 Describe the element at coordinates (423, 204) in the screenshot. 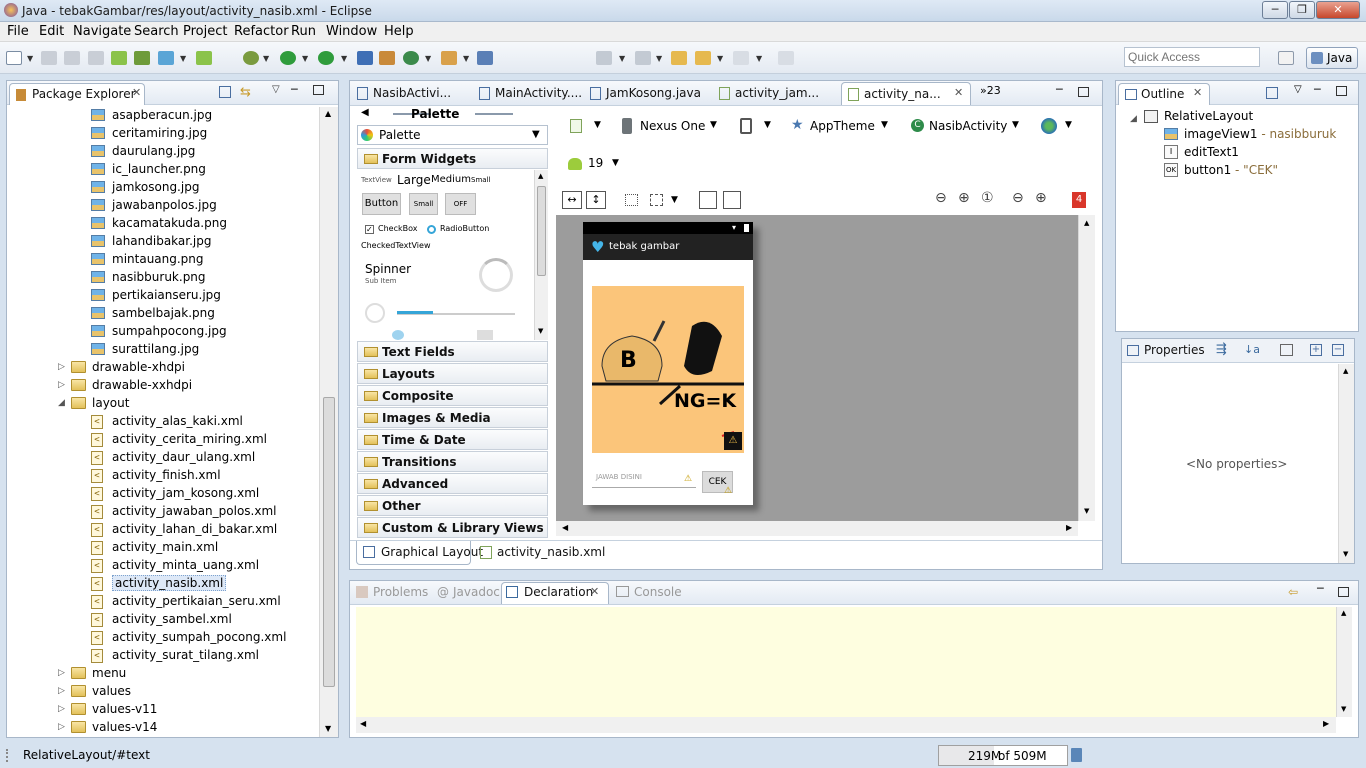

I see `preview-small-button: Small` at that location.